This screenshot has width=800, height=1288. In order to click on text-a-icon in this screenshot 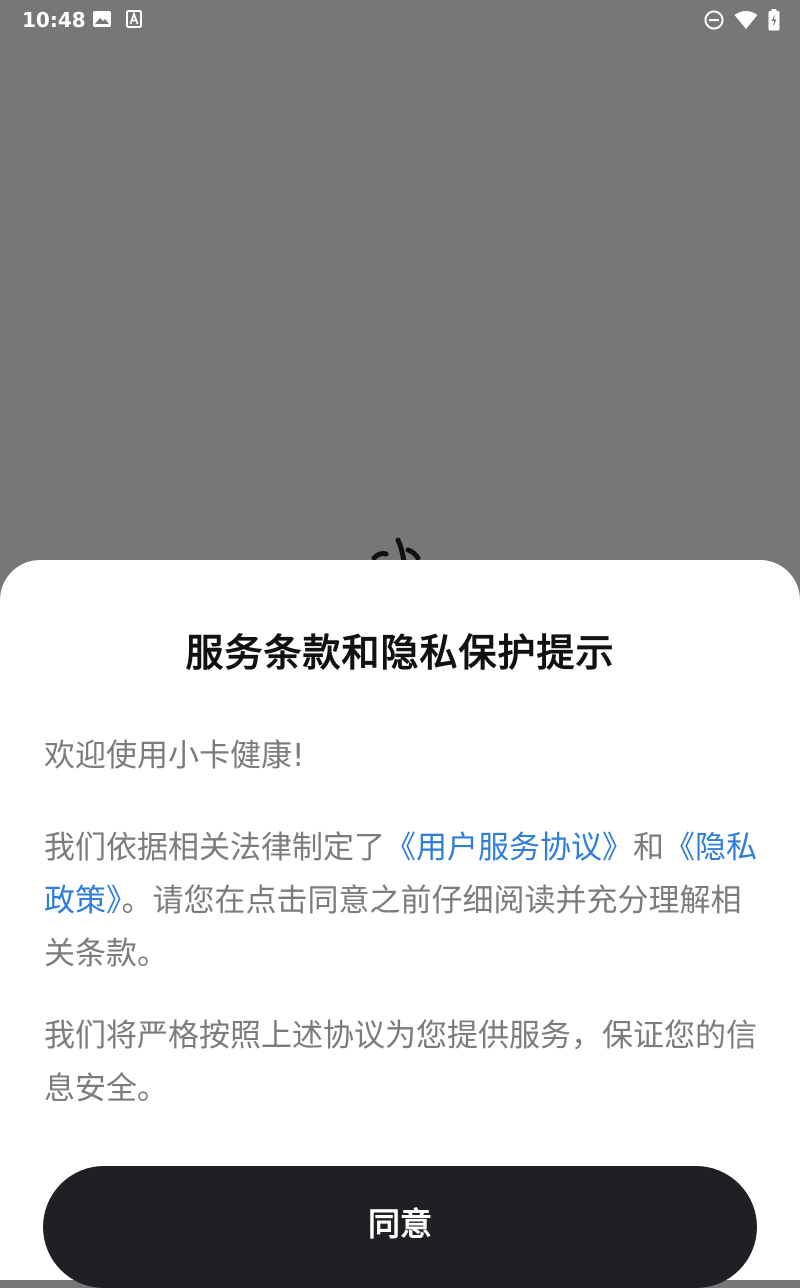, I will do `click(134, 19)`.